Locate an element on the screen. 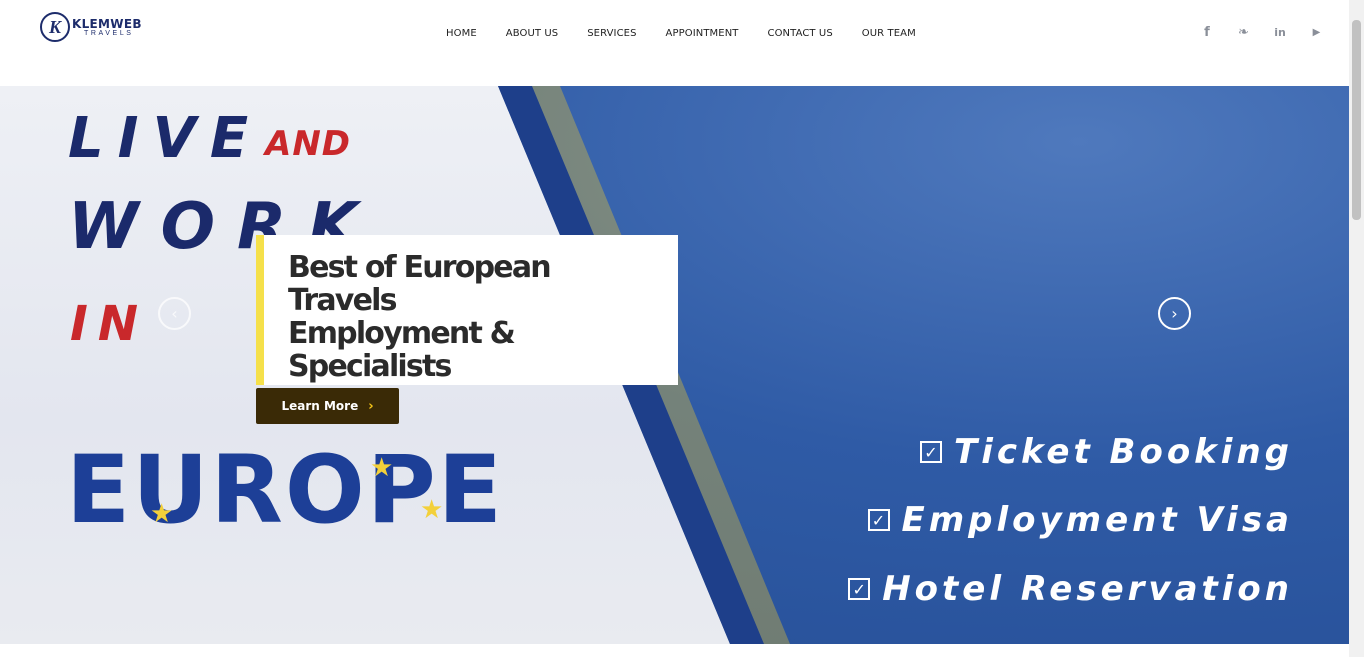 Image resolution: width=1364 pixels, height=657 pixels. service-item-ticket-booking: ✓ Ticket Booking is located at coordinates (1106, 452).